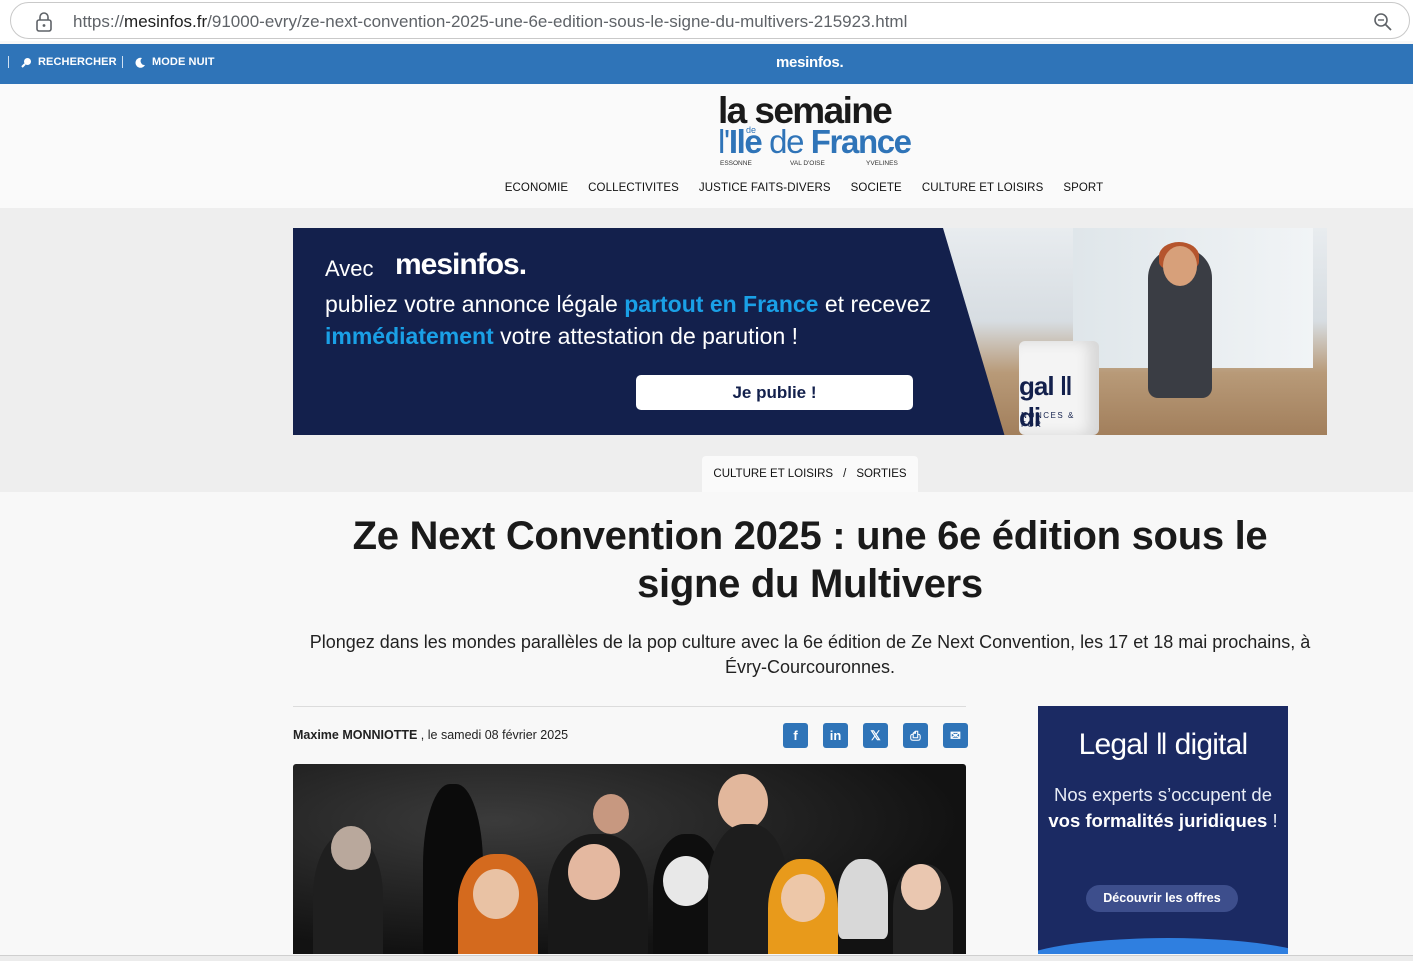 This screenshot has height=961, width=1413. I want to click on author-name: Maxime MONNIOTTE, so click(355, 735).